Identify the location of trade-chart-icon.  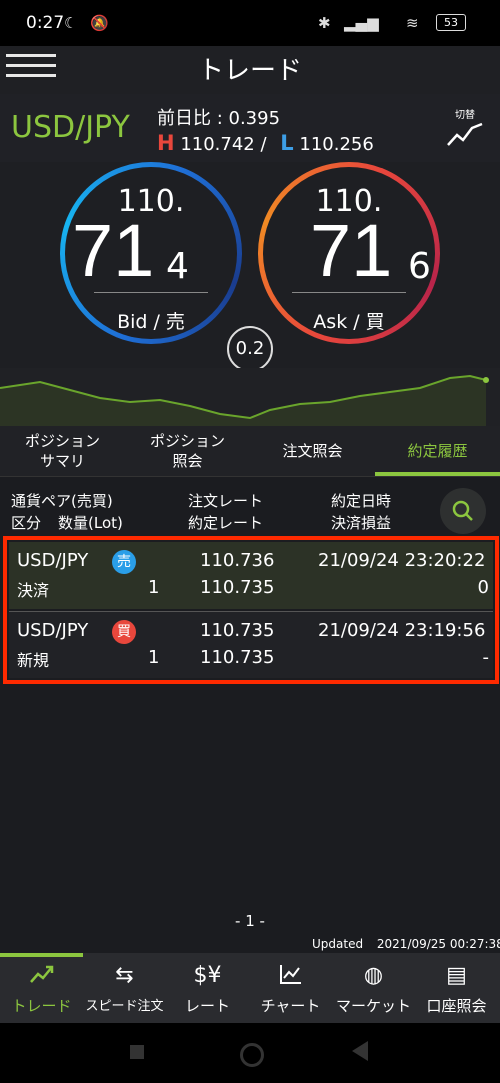
(41, 977).